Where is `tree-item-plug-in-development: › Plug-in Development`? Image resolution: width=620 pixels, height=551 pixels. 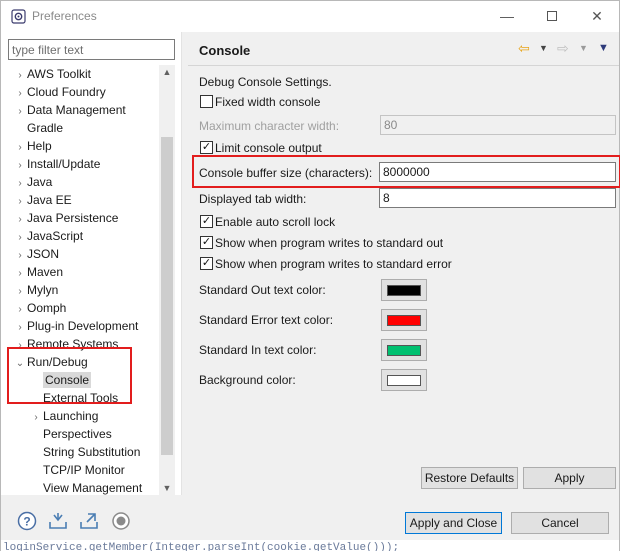
tree-item-plug-in-development: › Plug-in Development is located at coordinates (75, 326).